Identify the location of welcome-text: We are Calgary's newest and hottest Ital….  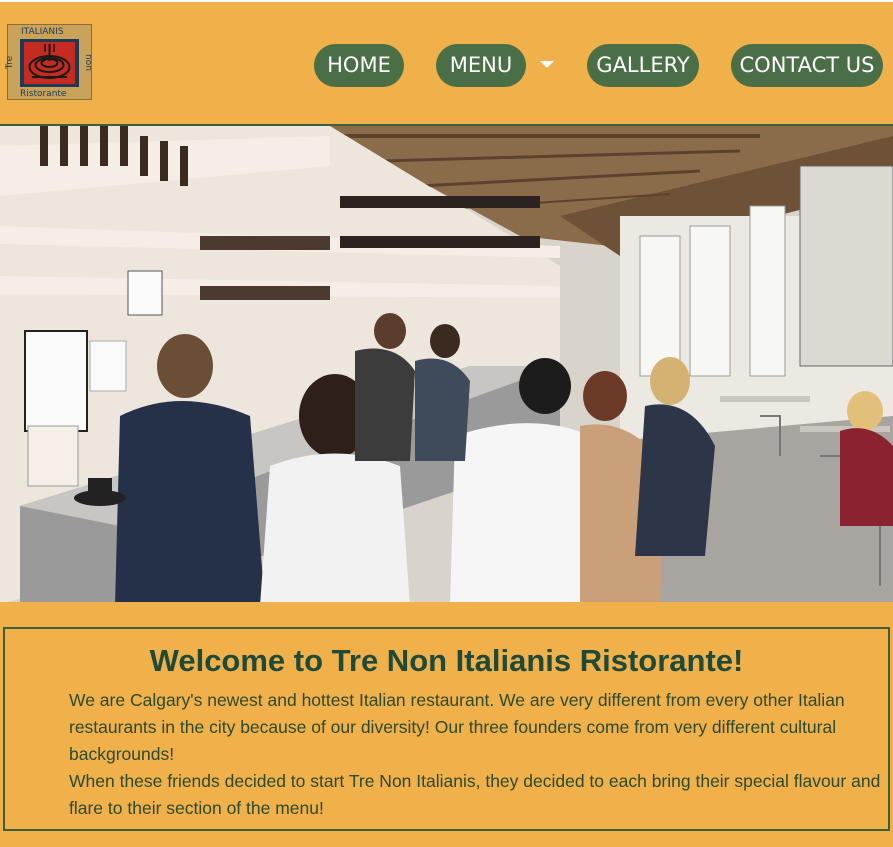
(476, 754).